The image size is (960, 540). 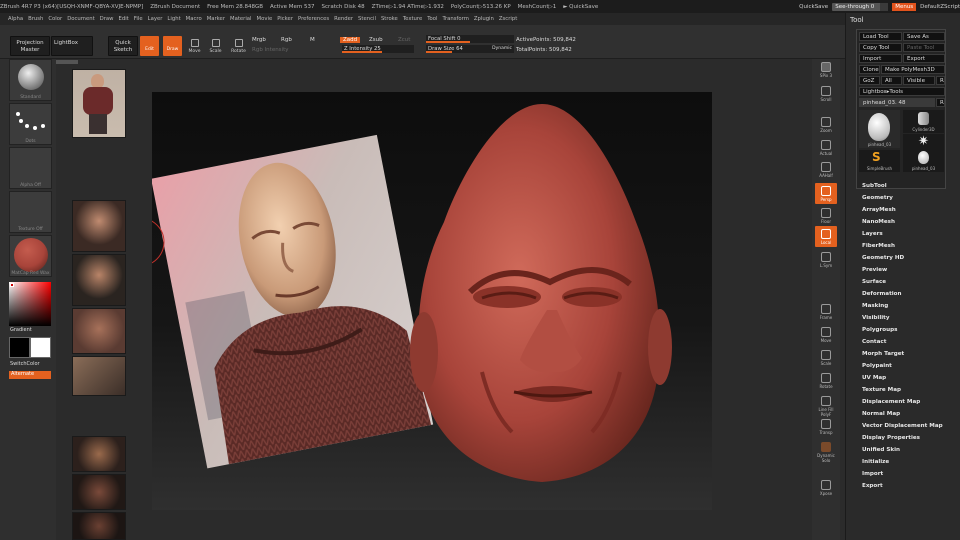 I want to click on scroll-button: Scroll, so click(x=826, y=93).